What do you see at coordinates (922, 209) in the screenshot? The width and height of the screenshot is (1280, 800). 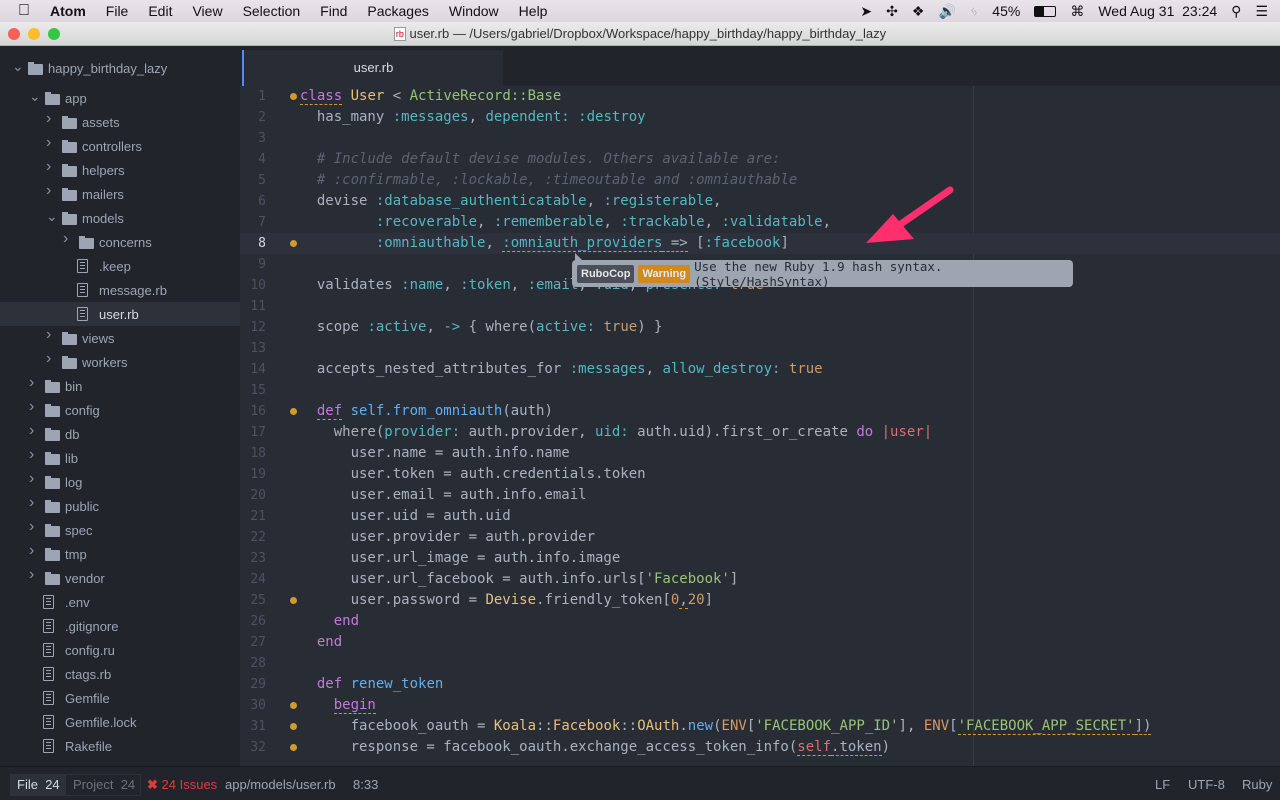 I see `arrow-shaft` at bounding box center [922, 209].